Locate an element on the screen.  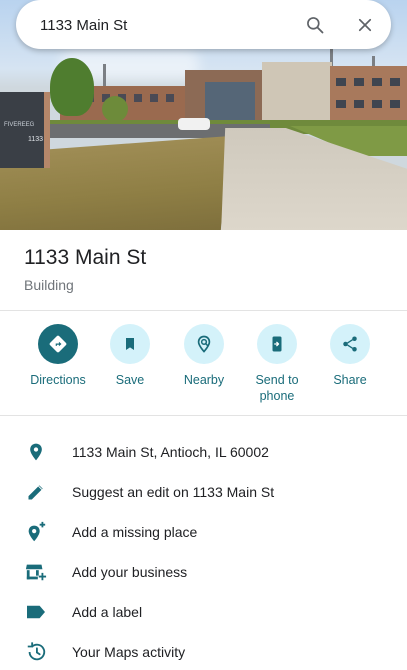
add-label-row: Add a label is located at coordinates (203, 612).